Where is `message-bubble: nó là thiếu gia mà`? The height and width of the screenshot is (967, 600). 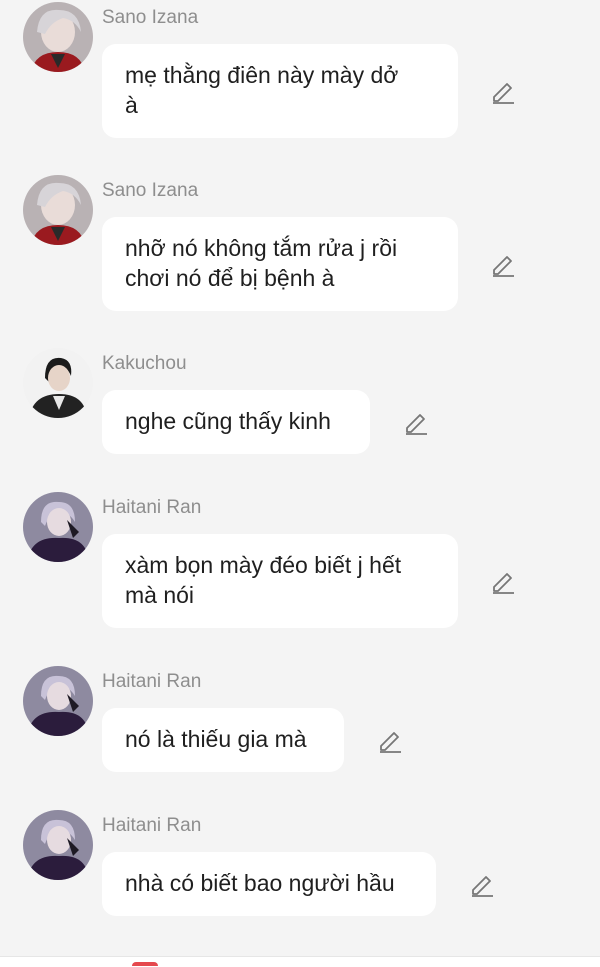 message-bubble: nó là thiếu gia mà is located at coordinates (223, 740).